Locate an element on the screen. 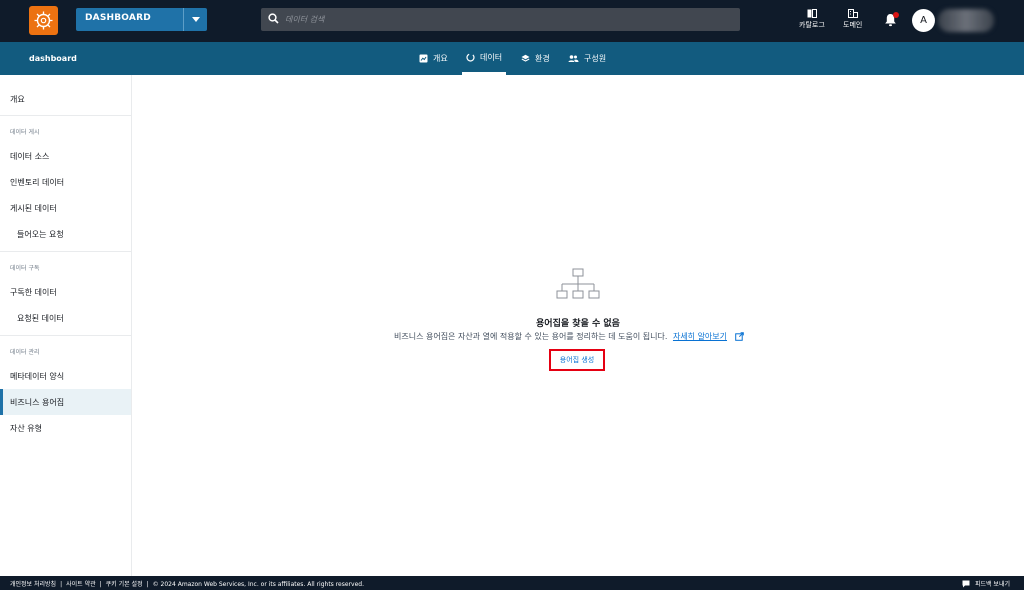 The width and height of the screenshot is (1024, 590). tab-data: 데이터 is located at coordinates (484, 58).